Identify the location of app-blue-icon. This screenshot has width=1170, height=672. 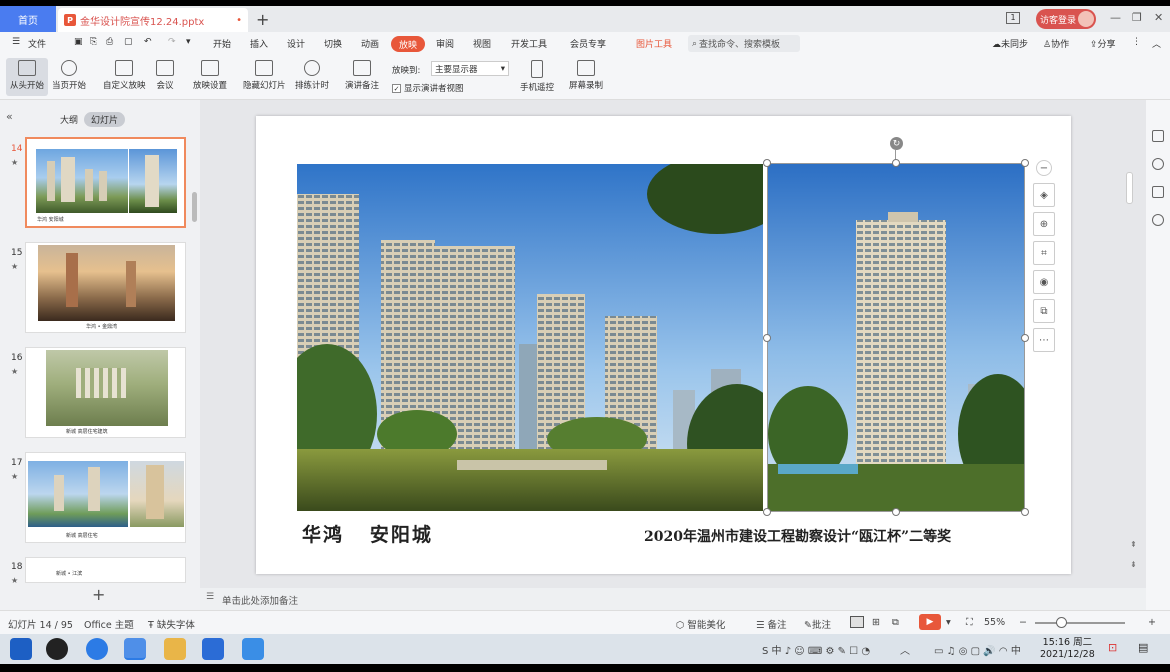
(135, 649).